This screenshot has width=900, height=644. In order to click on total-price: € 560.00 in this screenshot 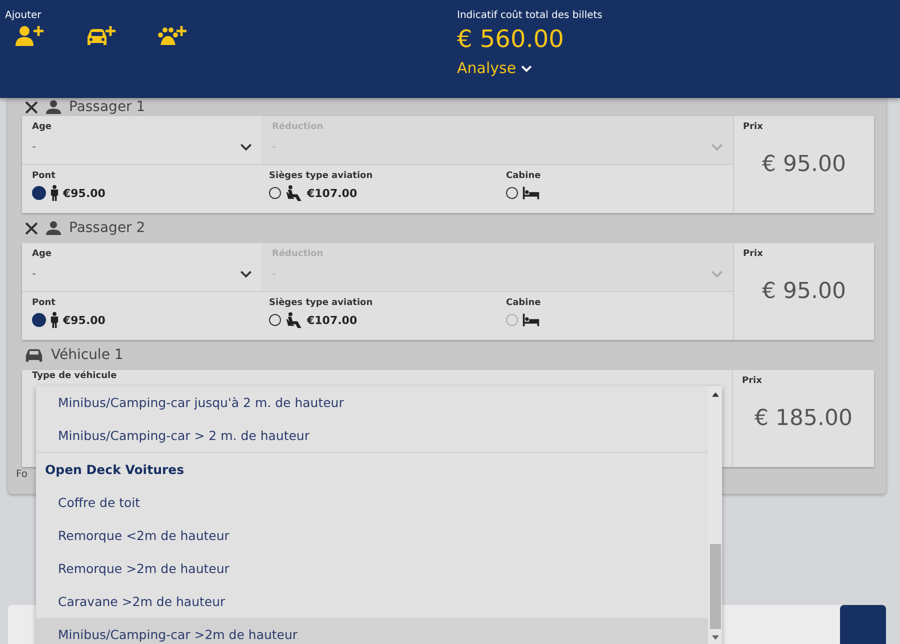, I will do `click(511, 39)`.